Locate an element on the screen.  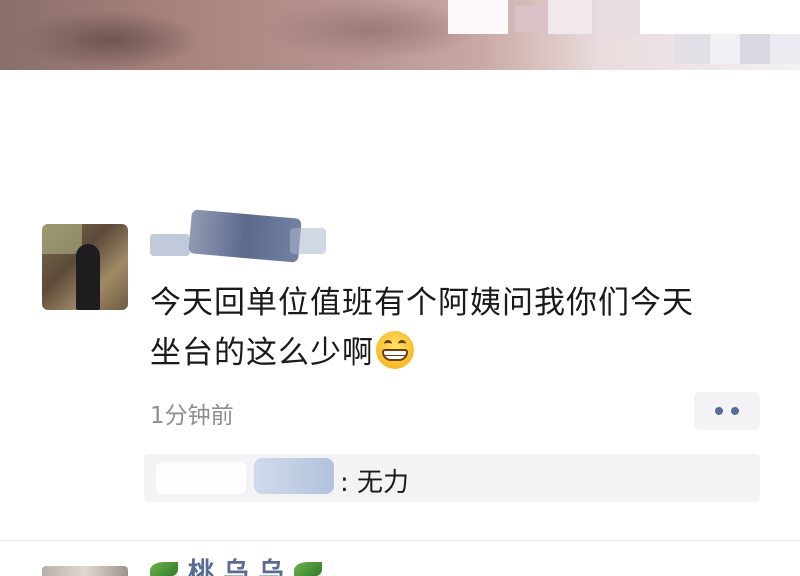
comment-list: : 无力 is located at coordinates (452, 478).